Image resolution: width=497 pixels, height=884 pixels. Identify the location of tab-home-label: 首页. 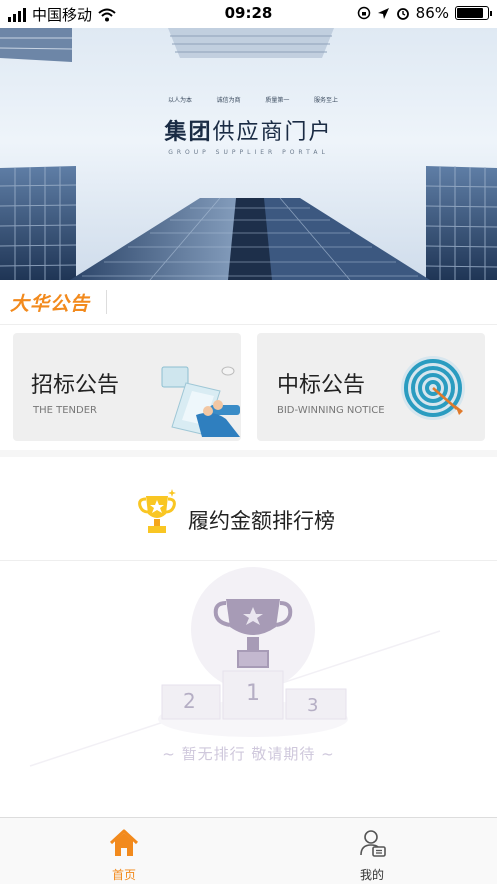
(123, 875).